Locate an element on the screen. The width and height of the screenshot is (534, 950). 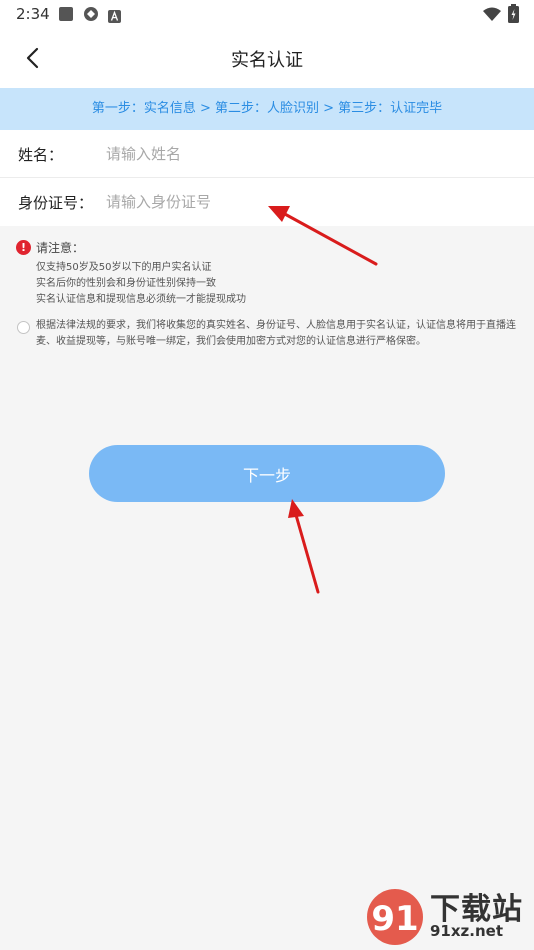
notice-line: 仅支持50岁及50岁以下的用户实名认证 is located at coordinates (124, 267).